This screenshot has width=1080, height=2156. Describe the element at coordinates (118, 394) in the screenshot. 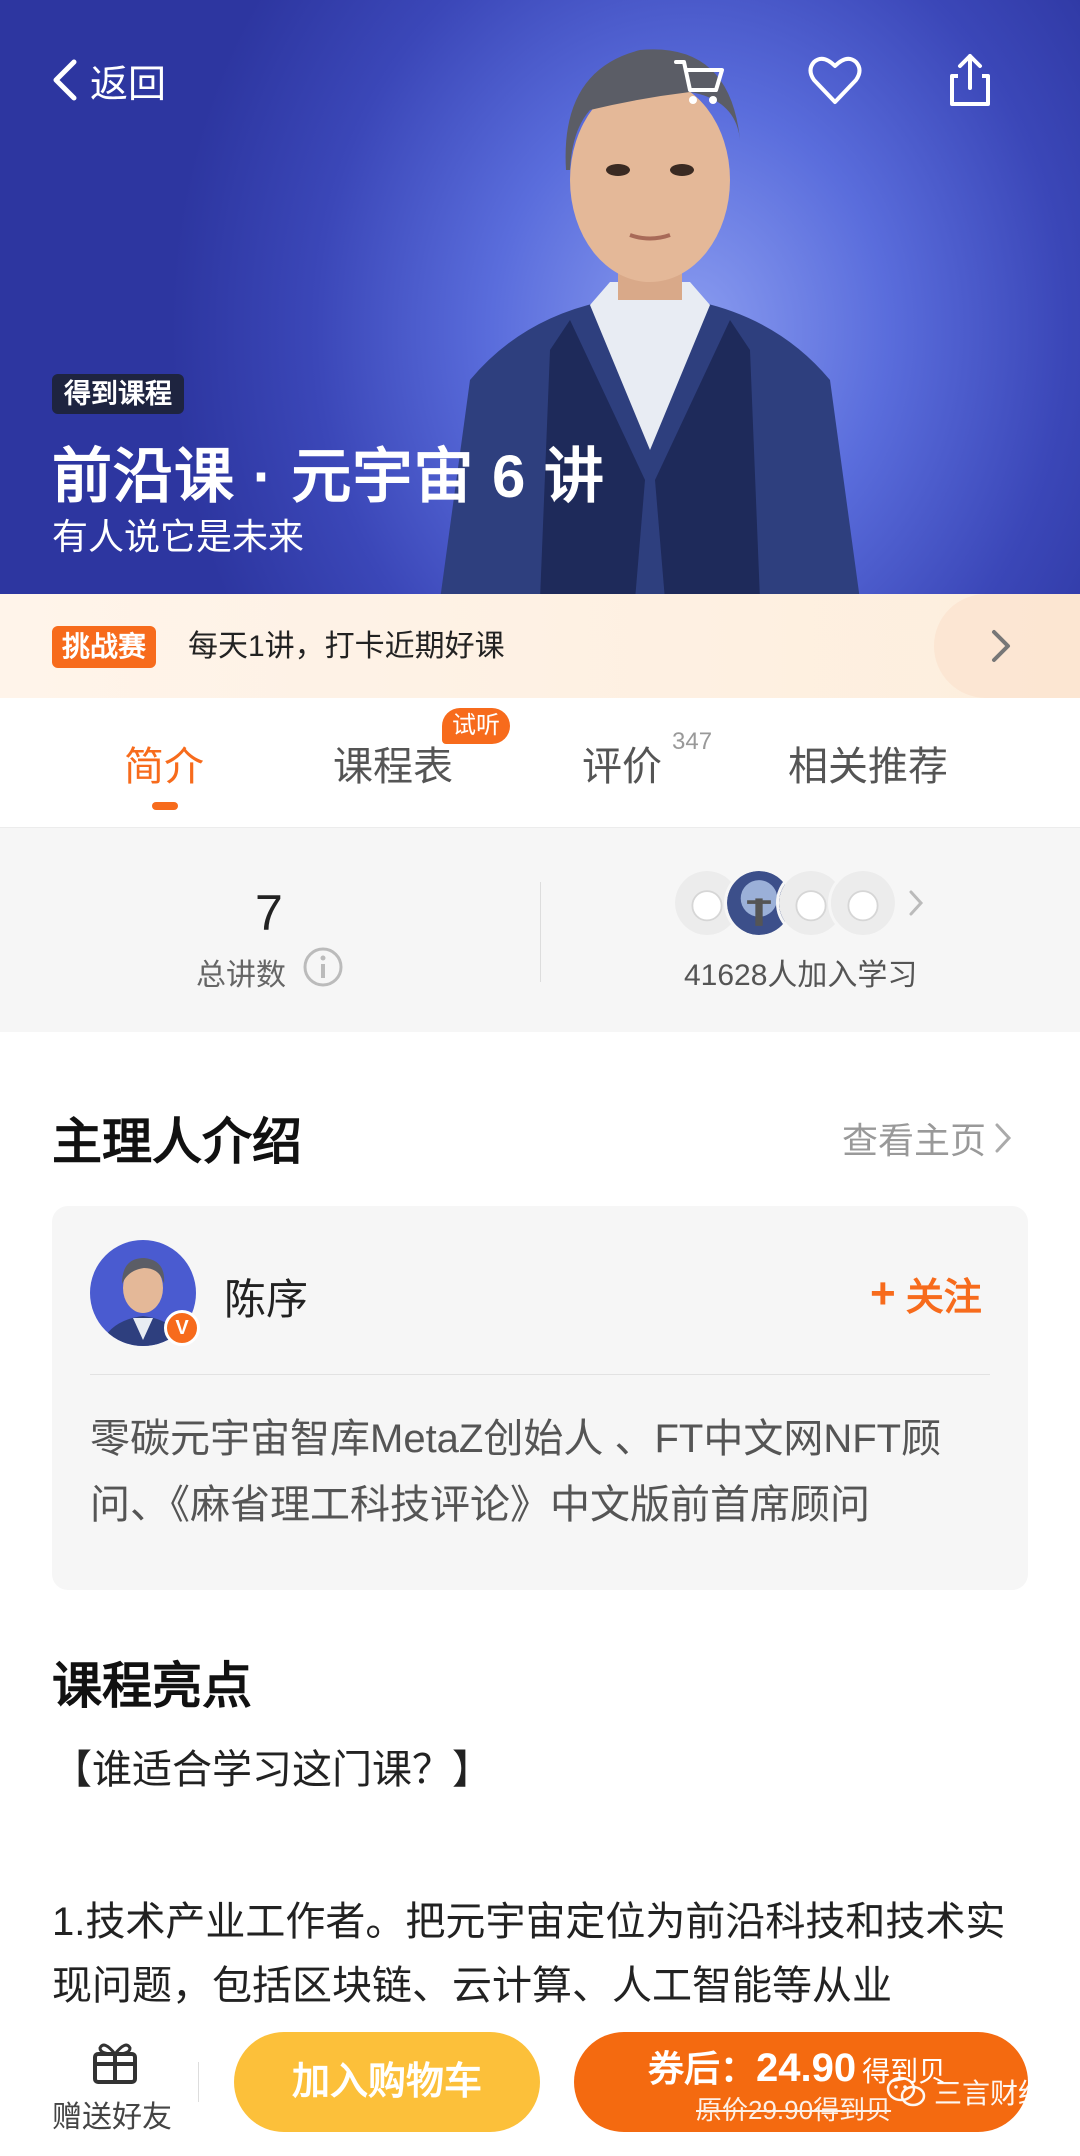

I see `course-source-badge: 得到课程` at that location.